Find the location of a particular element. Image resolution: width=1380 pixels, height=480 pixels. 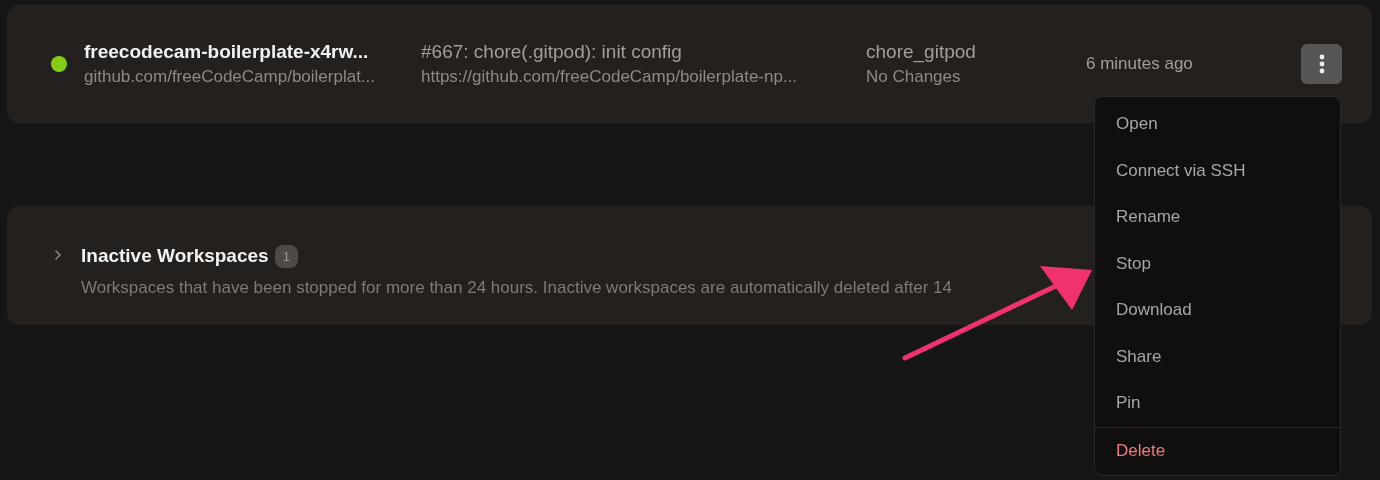

menu-item: Share is located at coordinates (1217, 356).